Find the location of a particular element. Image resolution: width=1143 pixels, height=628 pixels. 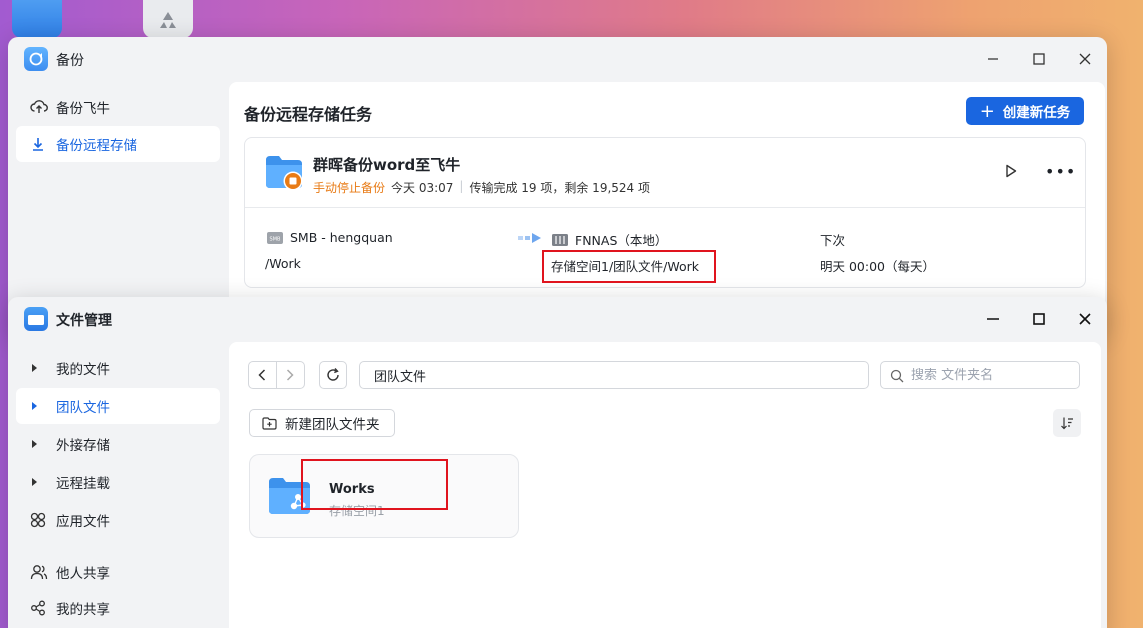

more-icon: ••• is located at coordinates (1061, 171).